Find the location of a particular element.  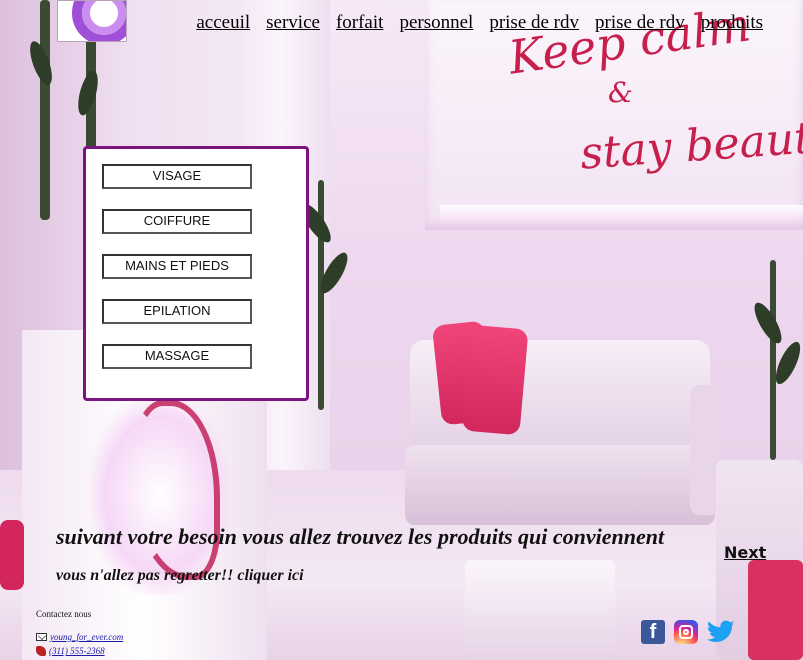

wall-slogan: & is located at coordinates (620, 92).